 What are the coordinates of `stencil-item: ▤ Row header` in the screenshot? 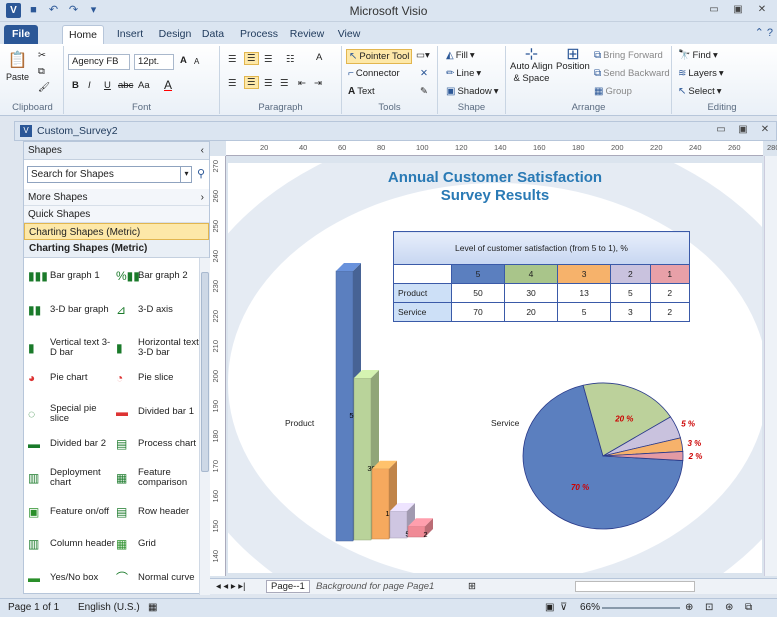 It's located at (157, 512).